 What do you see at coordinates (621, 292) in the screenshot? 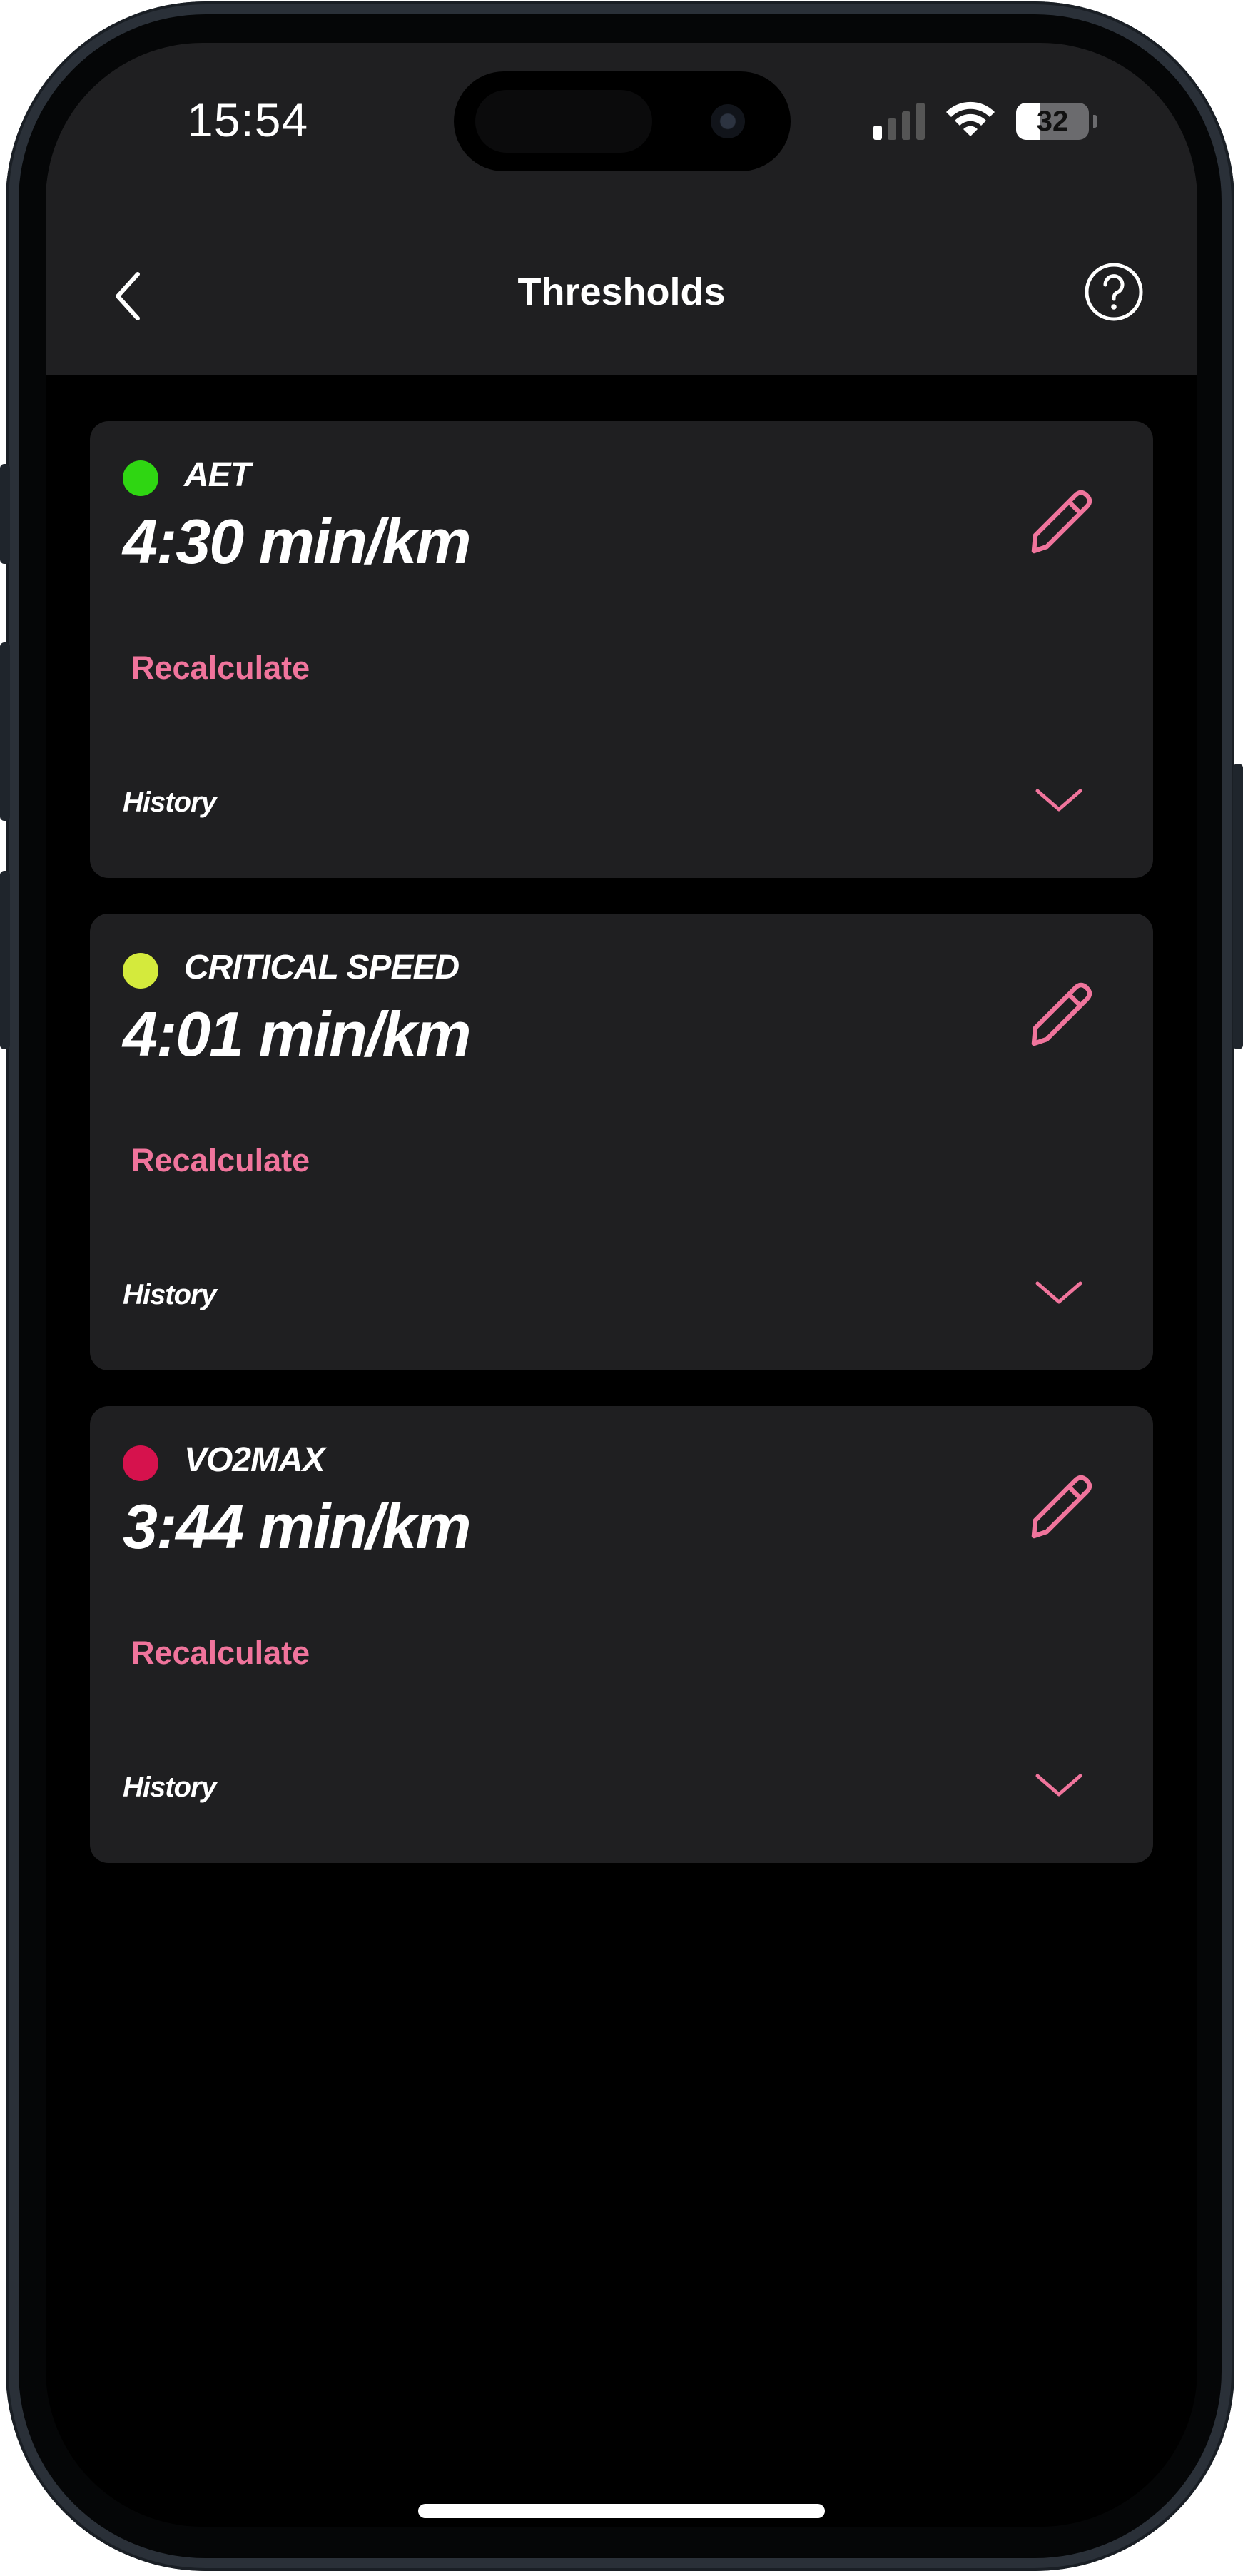
I see `page-title: Thresholds` at bounding box center [621, 292].